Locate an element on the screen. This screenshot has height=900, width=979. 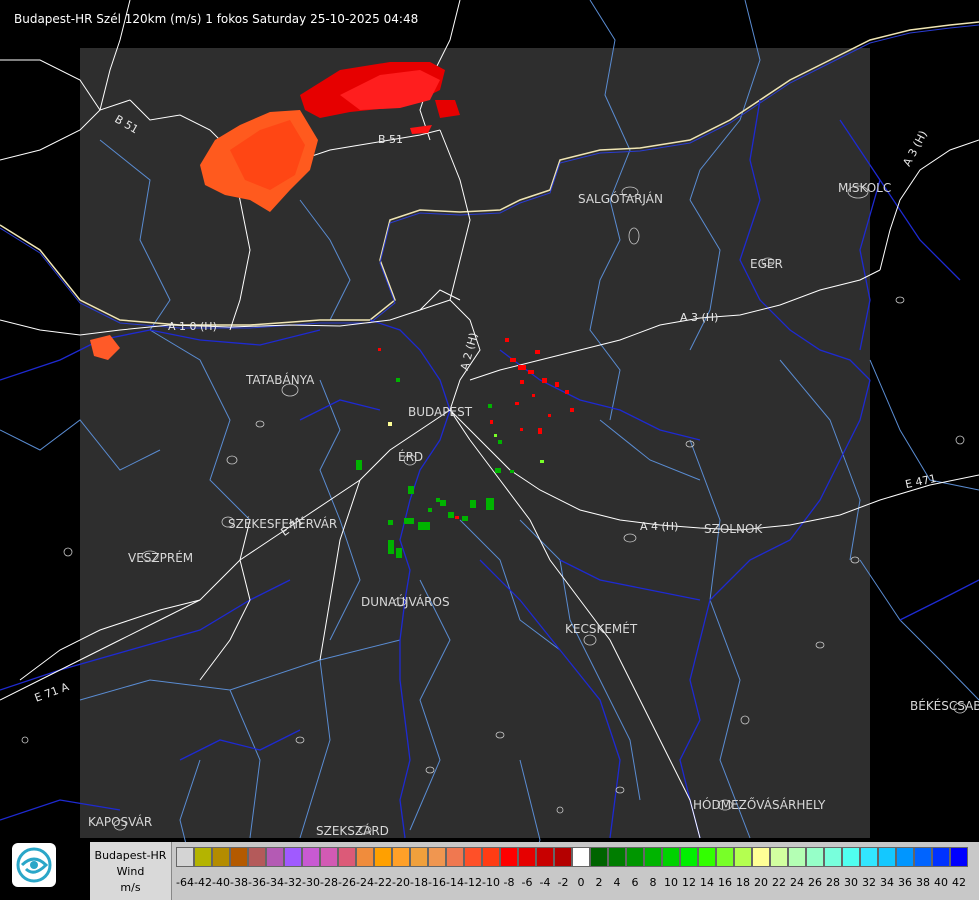
legend-tick-label: 36 is located at coordinates (905, 882).